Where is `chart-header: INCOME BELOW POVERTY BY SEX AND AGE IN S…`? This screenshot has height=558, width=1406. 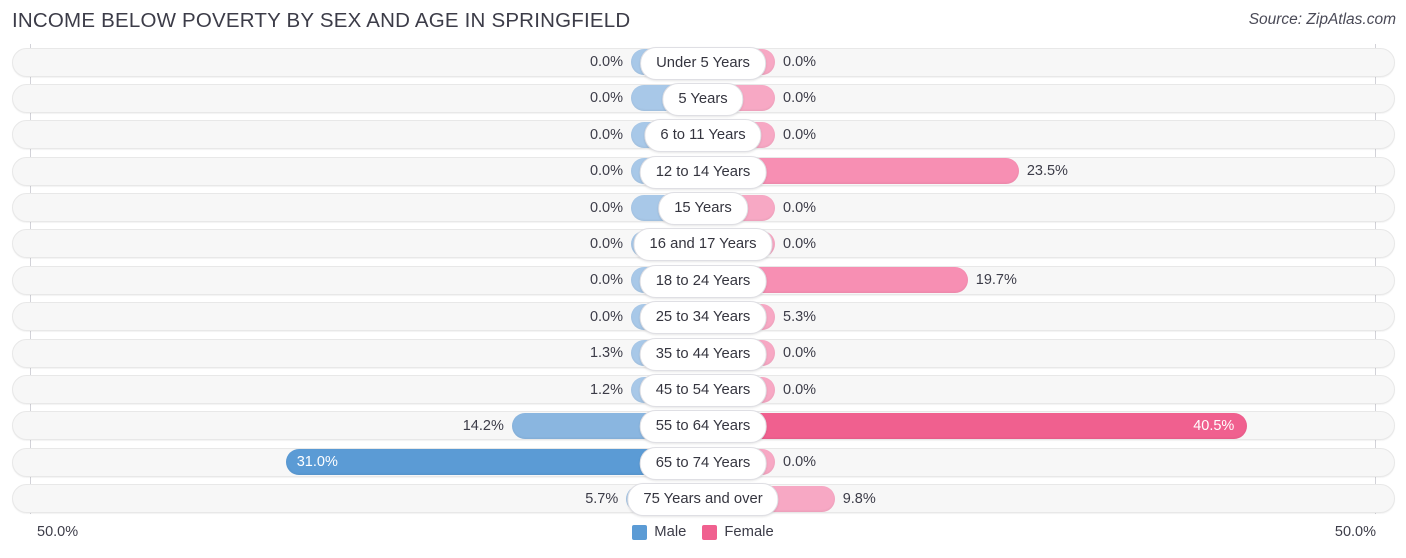
chart-header: INCOME BELOW POVERTY BY SEX AND AGE IN S… is located at coordinates (703, 21).